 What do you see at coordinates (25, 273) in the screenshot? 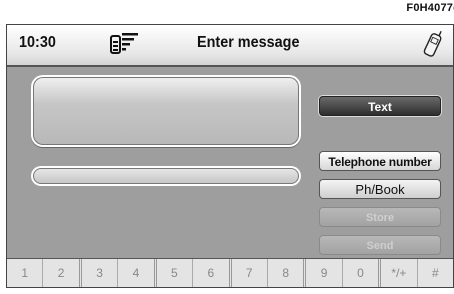
I see `key-1: 1` at bounding box center [25, 273].